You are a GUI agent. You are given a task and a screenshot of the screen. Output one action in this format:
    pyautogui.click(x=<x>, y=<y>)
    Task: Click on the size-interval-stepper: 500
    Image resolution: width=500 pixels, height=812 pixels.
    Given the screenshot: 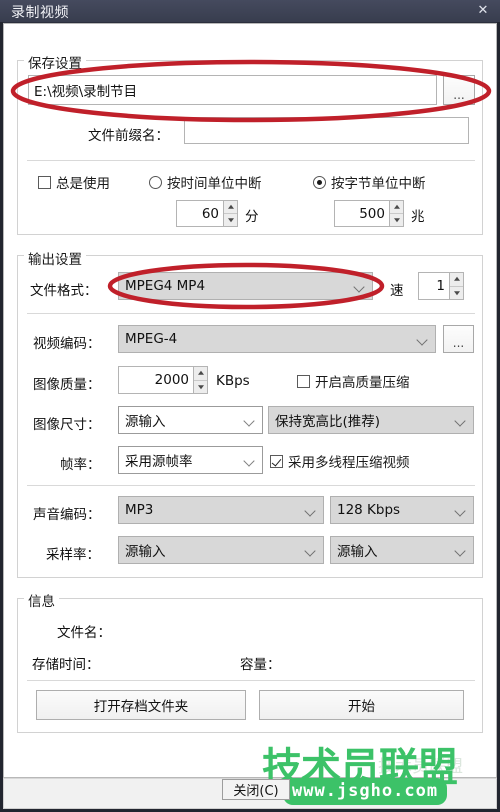 What is the action you would take?
    pyautogui.click(x=369, y=213)
    